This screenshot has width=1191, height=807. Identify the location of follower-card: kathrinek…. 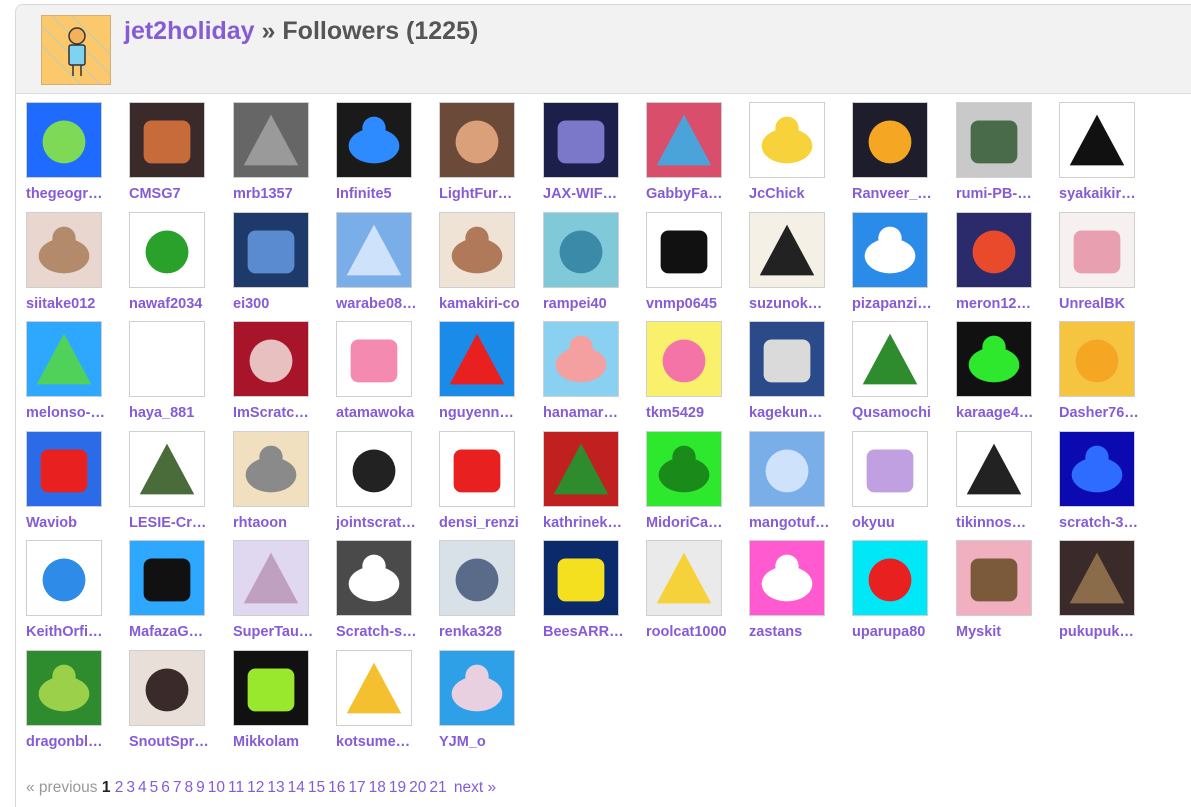
(590, 483).